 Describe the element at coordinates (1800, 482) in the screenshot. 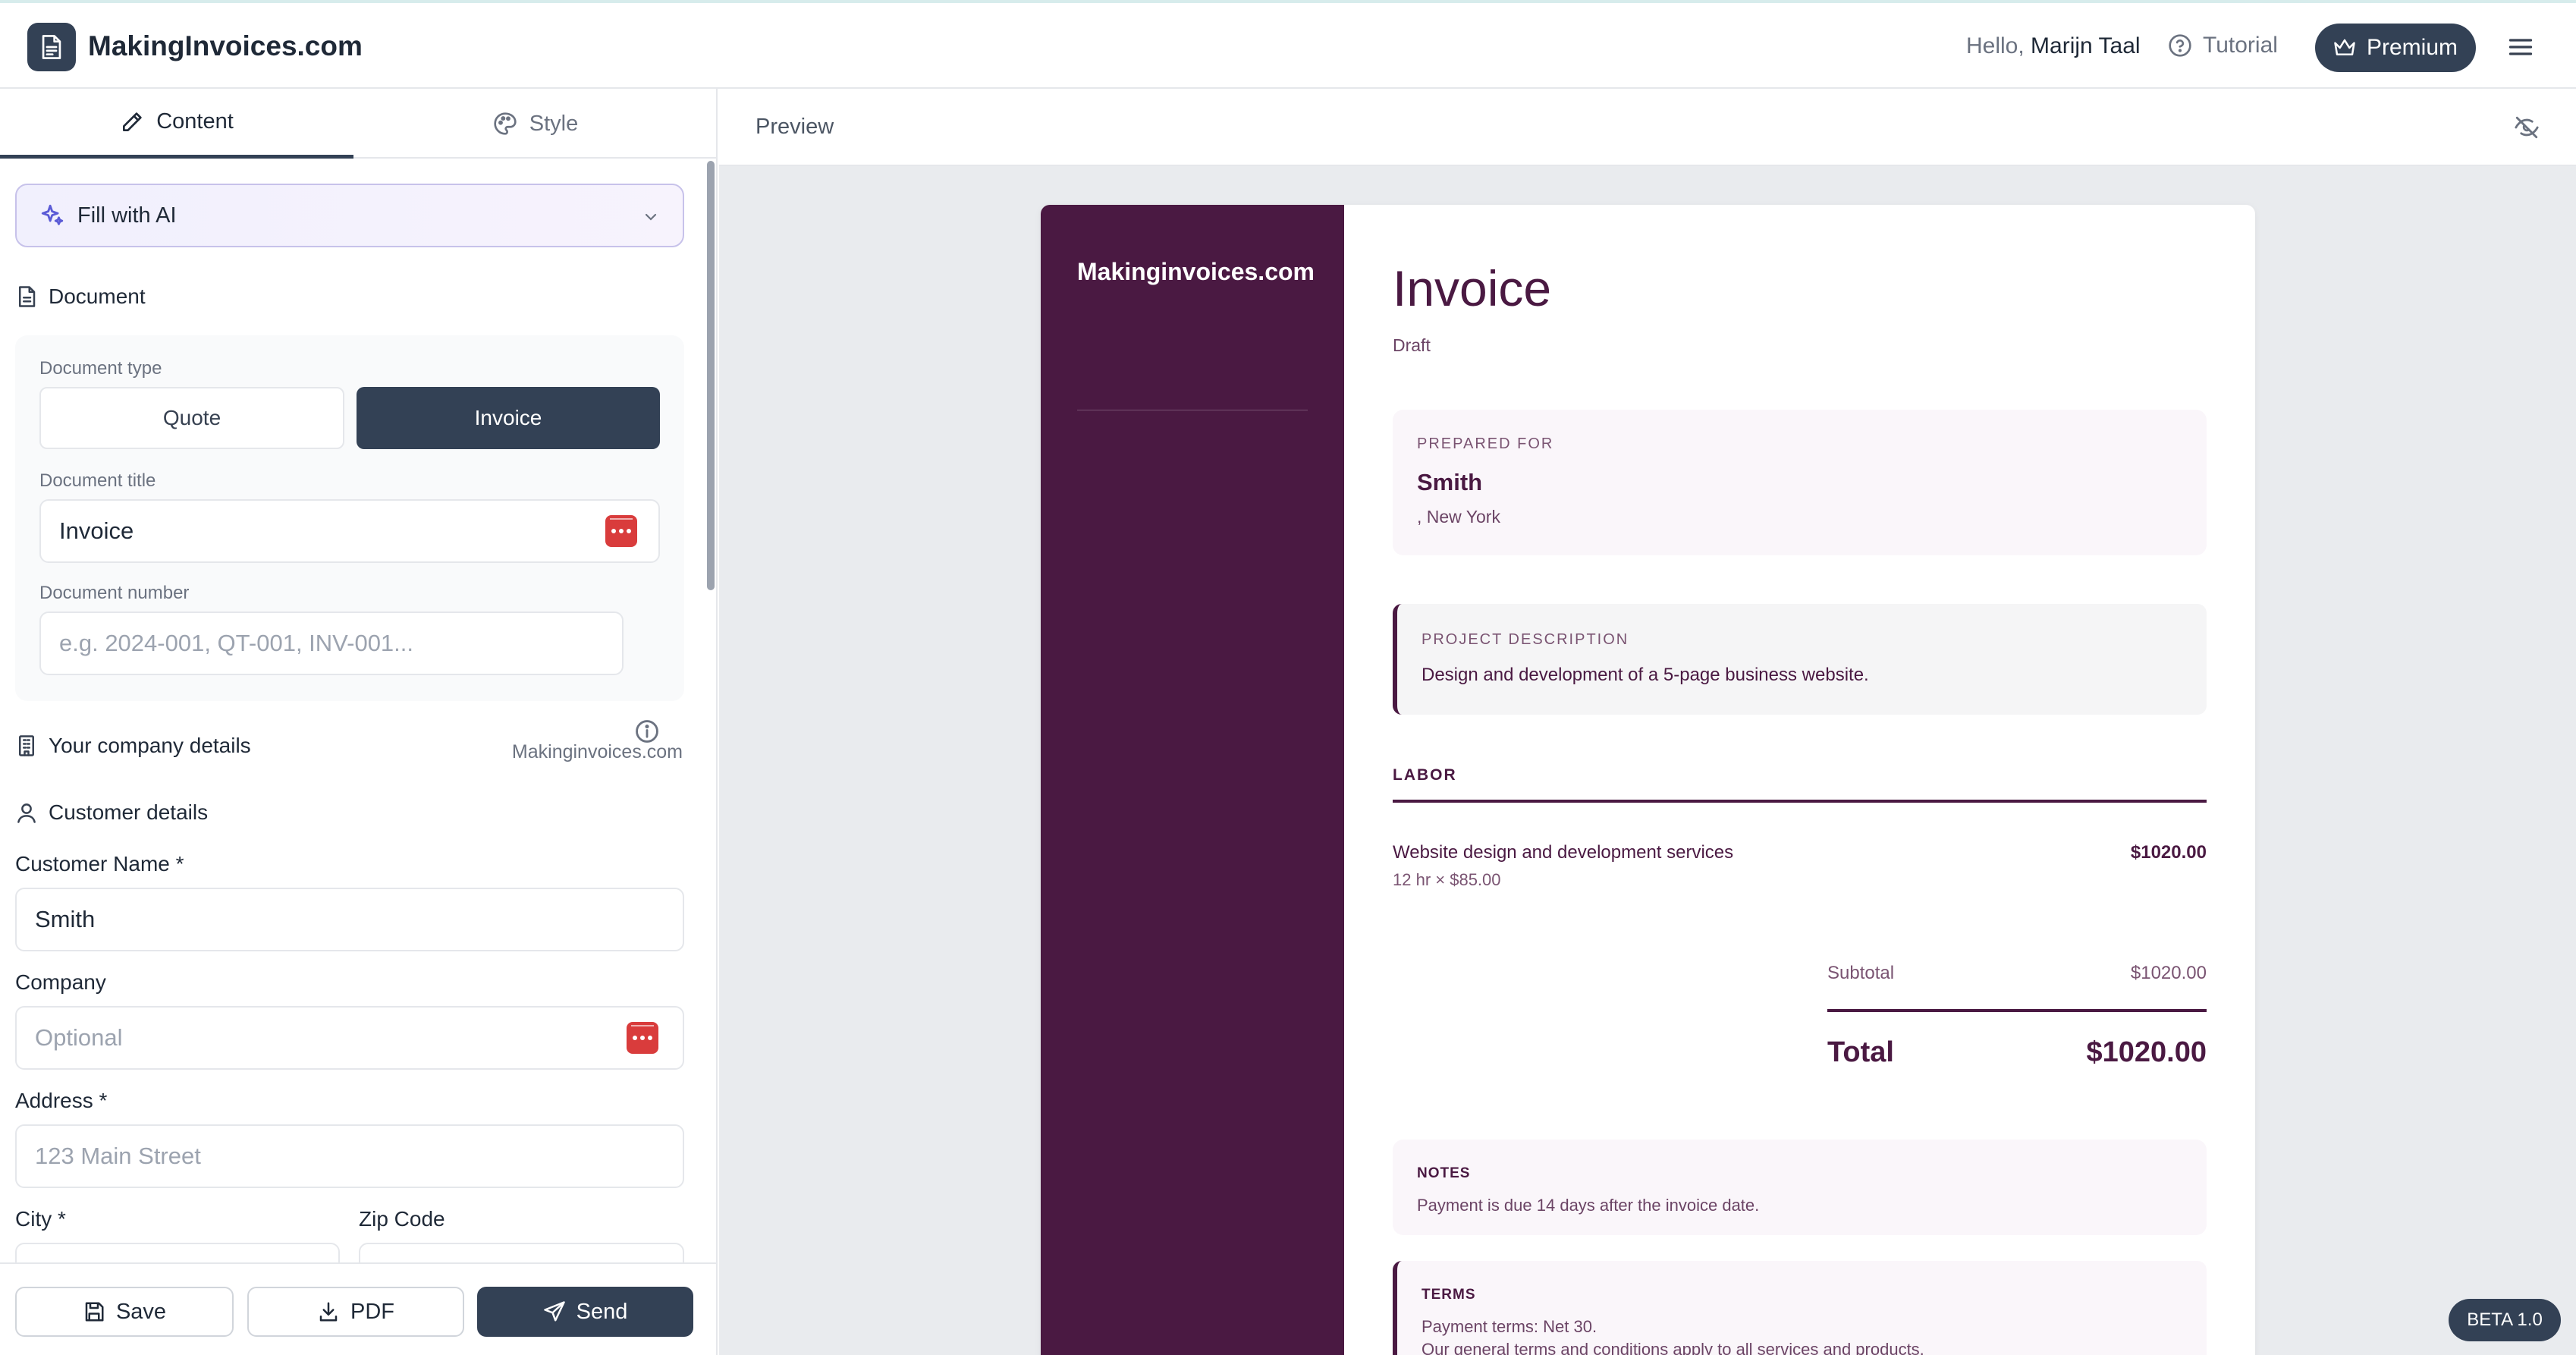

I see `prepared-for-box: PREPARED FOR Smith , New York` at that location.